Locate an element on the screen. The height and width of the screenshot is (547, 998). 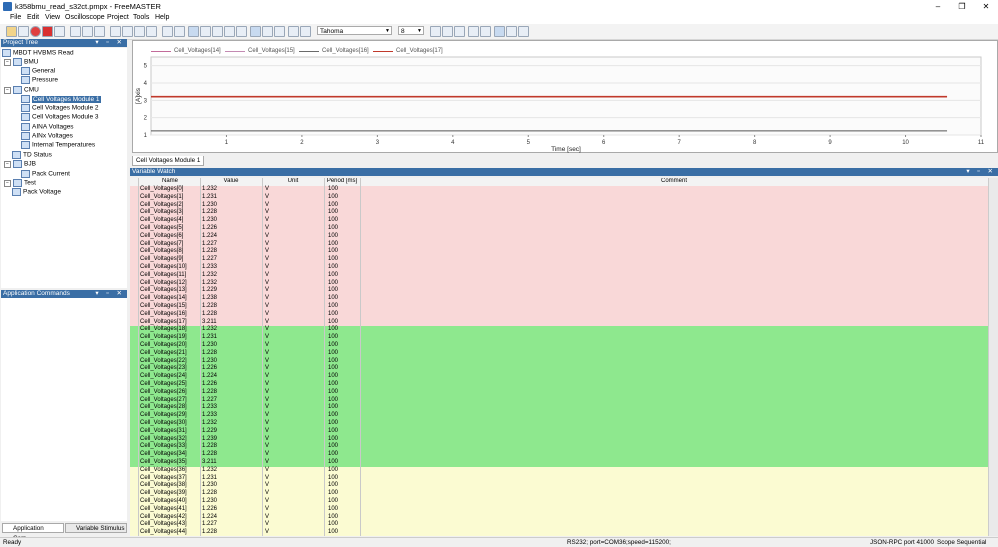
font-size-select: 8 ▼ is located at coordinates (411, 30).